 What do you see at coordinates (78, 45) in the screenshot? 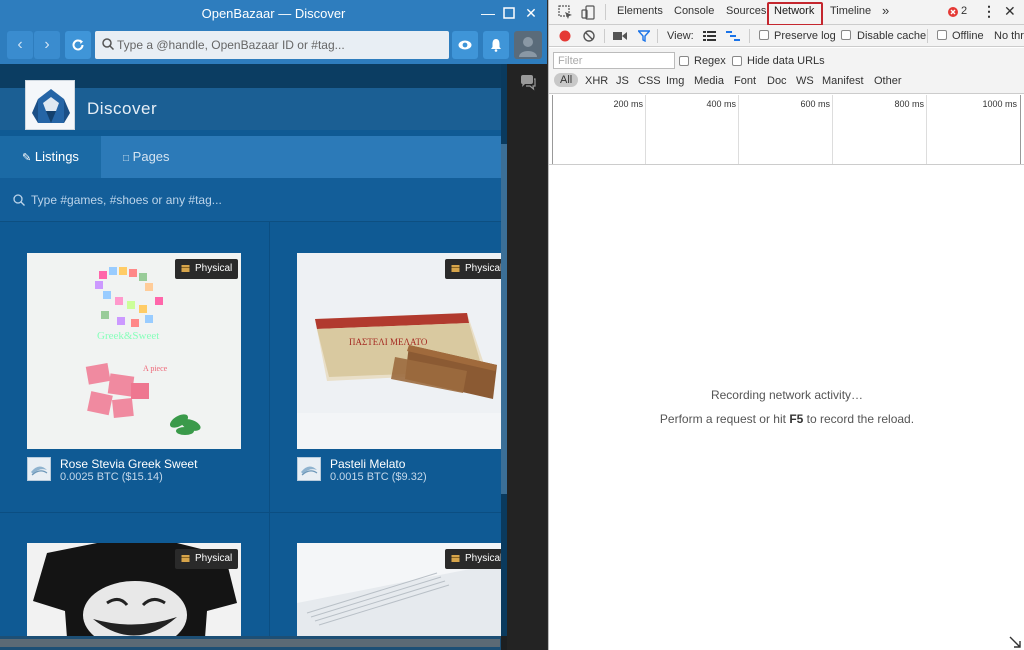
I see `refresh-button` at bounding box center [78, 45].